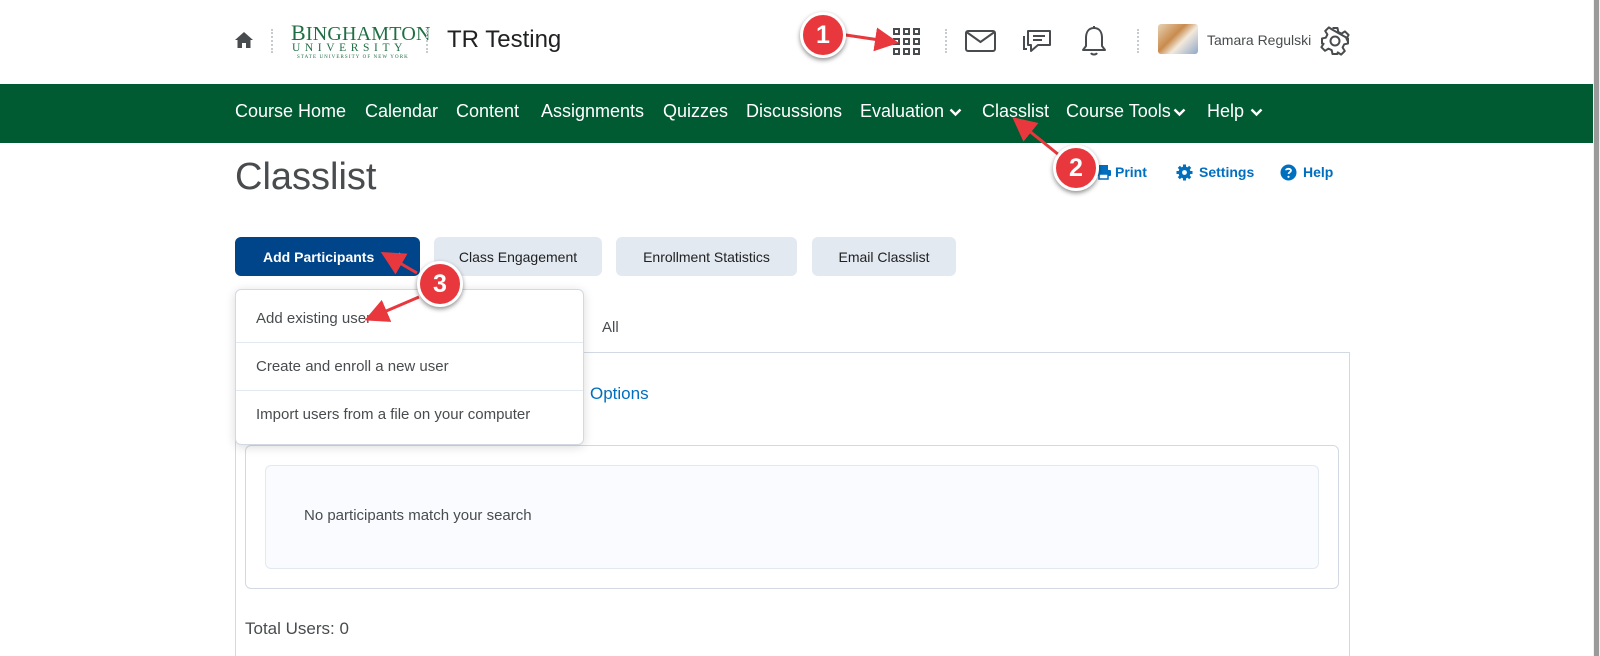 The image size is (1600, 656). I want to click on arrow-3b, so click(392, 308).